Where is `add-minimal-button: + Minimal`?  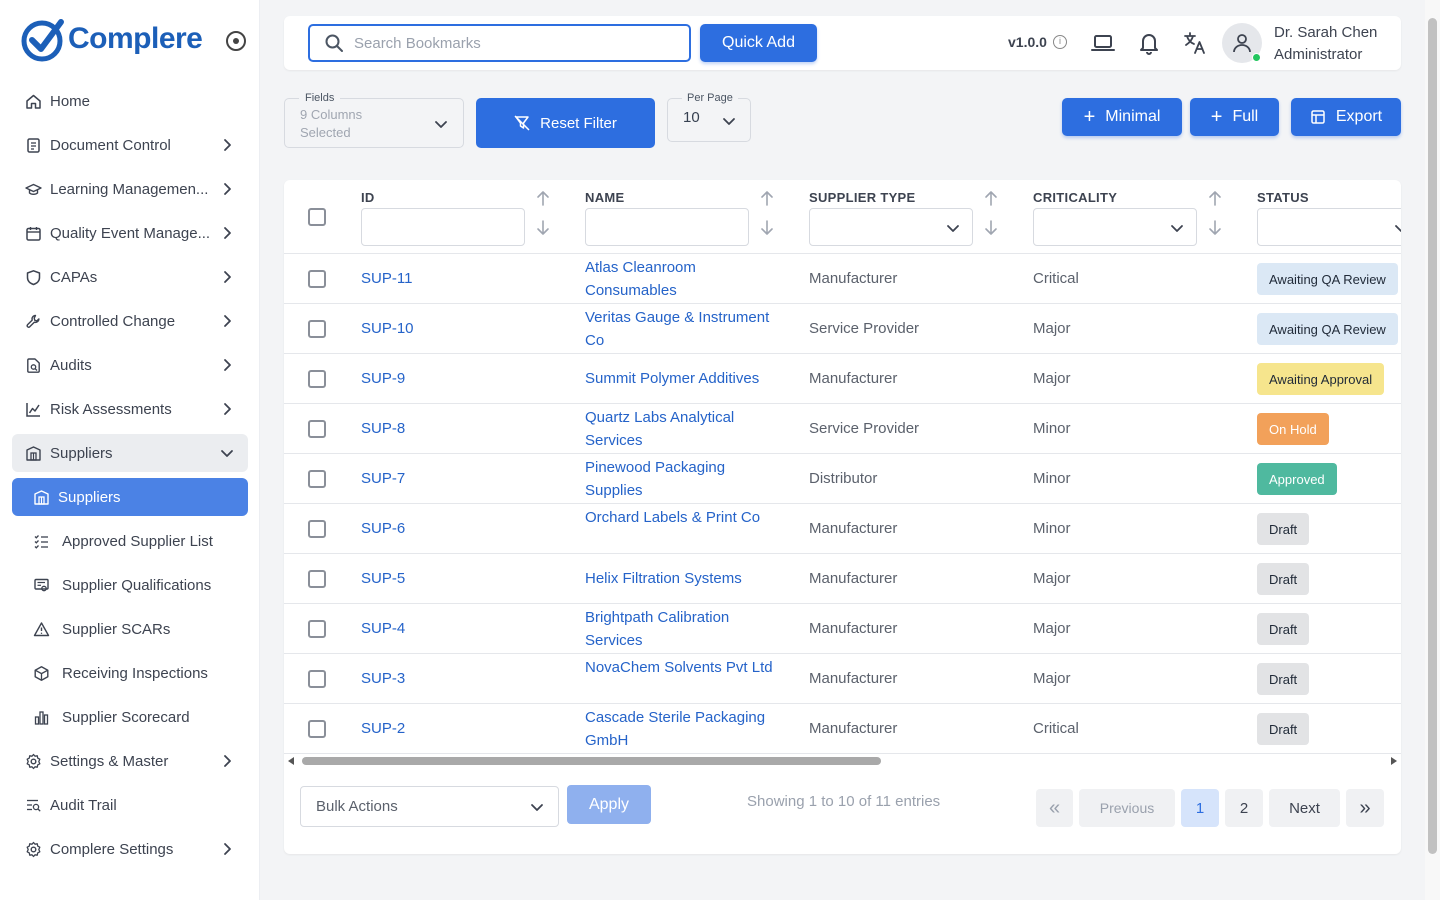
add-minimal-button: + Minimal is located at coordinates (1122, 117).